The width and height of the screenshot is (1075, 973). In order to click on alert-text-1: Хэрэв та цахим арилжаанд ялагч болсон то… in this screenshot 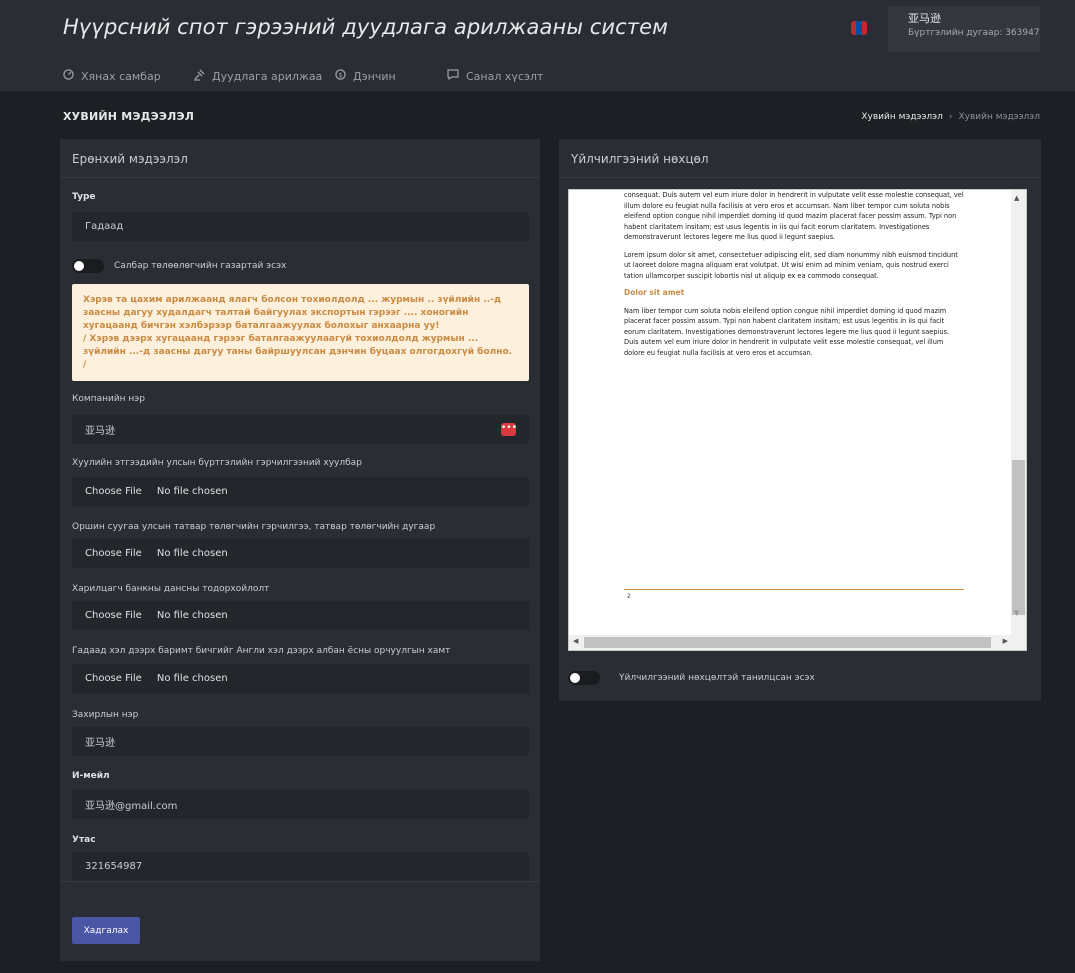, I will do `click(292, 313)`.